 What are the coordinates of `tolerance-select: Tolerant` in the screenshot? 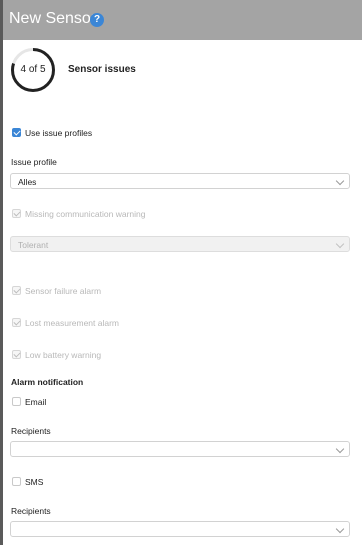 It's located at (180, 244).